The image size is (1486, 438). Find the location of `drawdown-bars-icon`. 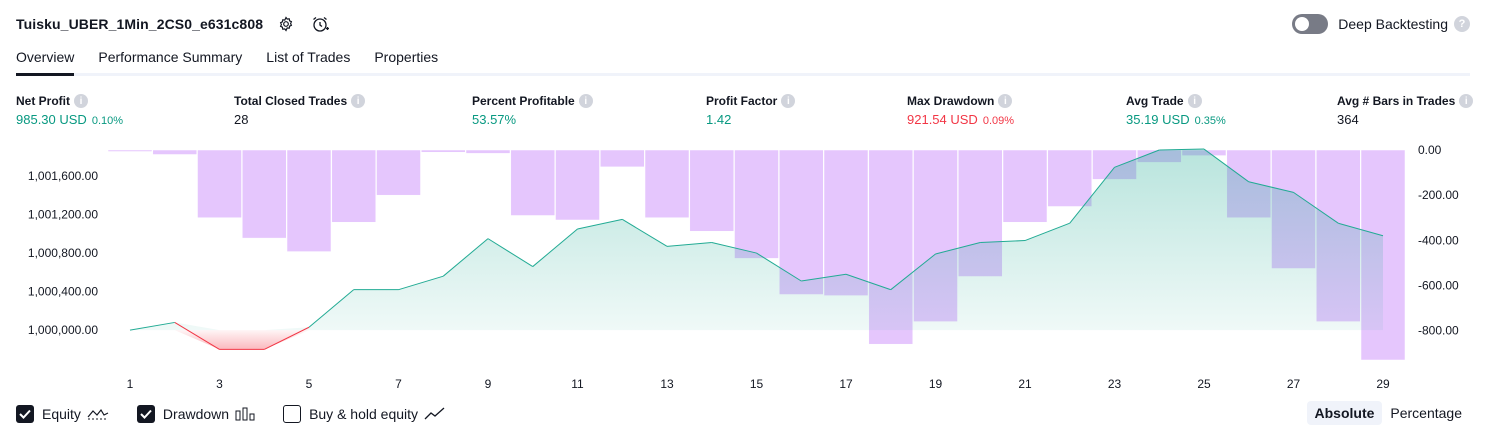

drawdown-bars-icon is located at coordinates (245, 414).